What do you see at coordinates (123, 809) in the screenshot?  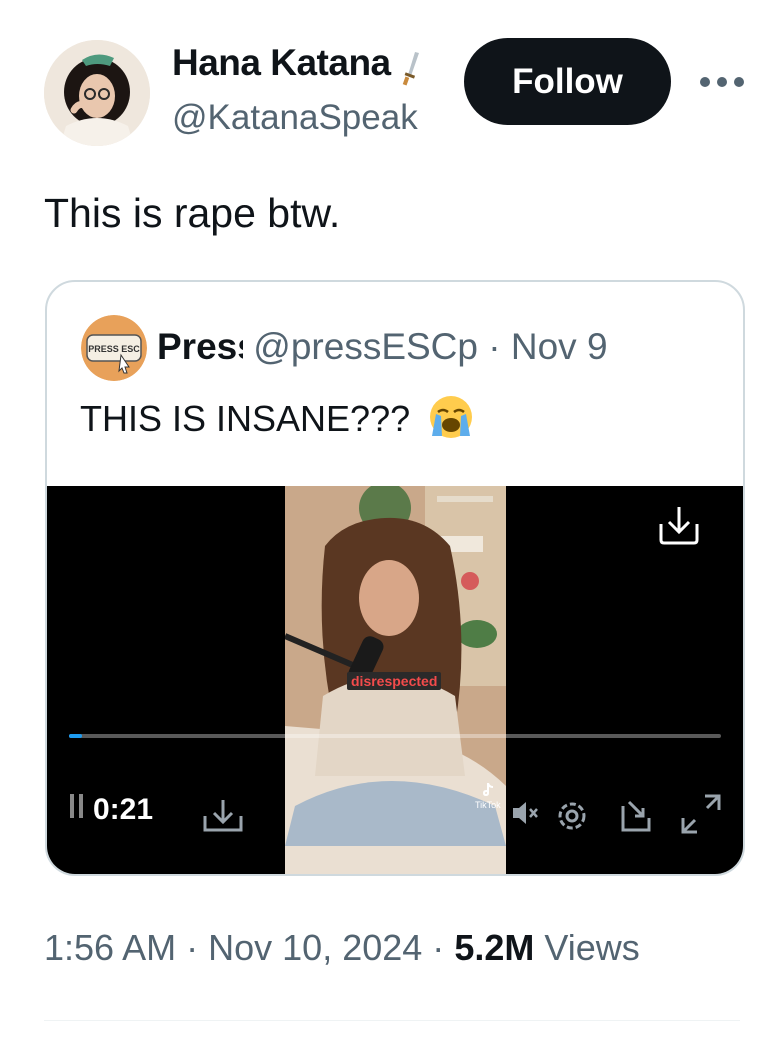 I see `video-duration: 0:21` at bounding box center [123, 809].